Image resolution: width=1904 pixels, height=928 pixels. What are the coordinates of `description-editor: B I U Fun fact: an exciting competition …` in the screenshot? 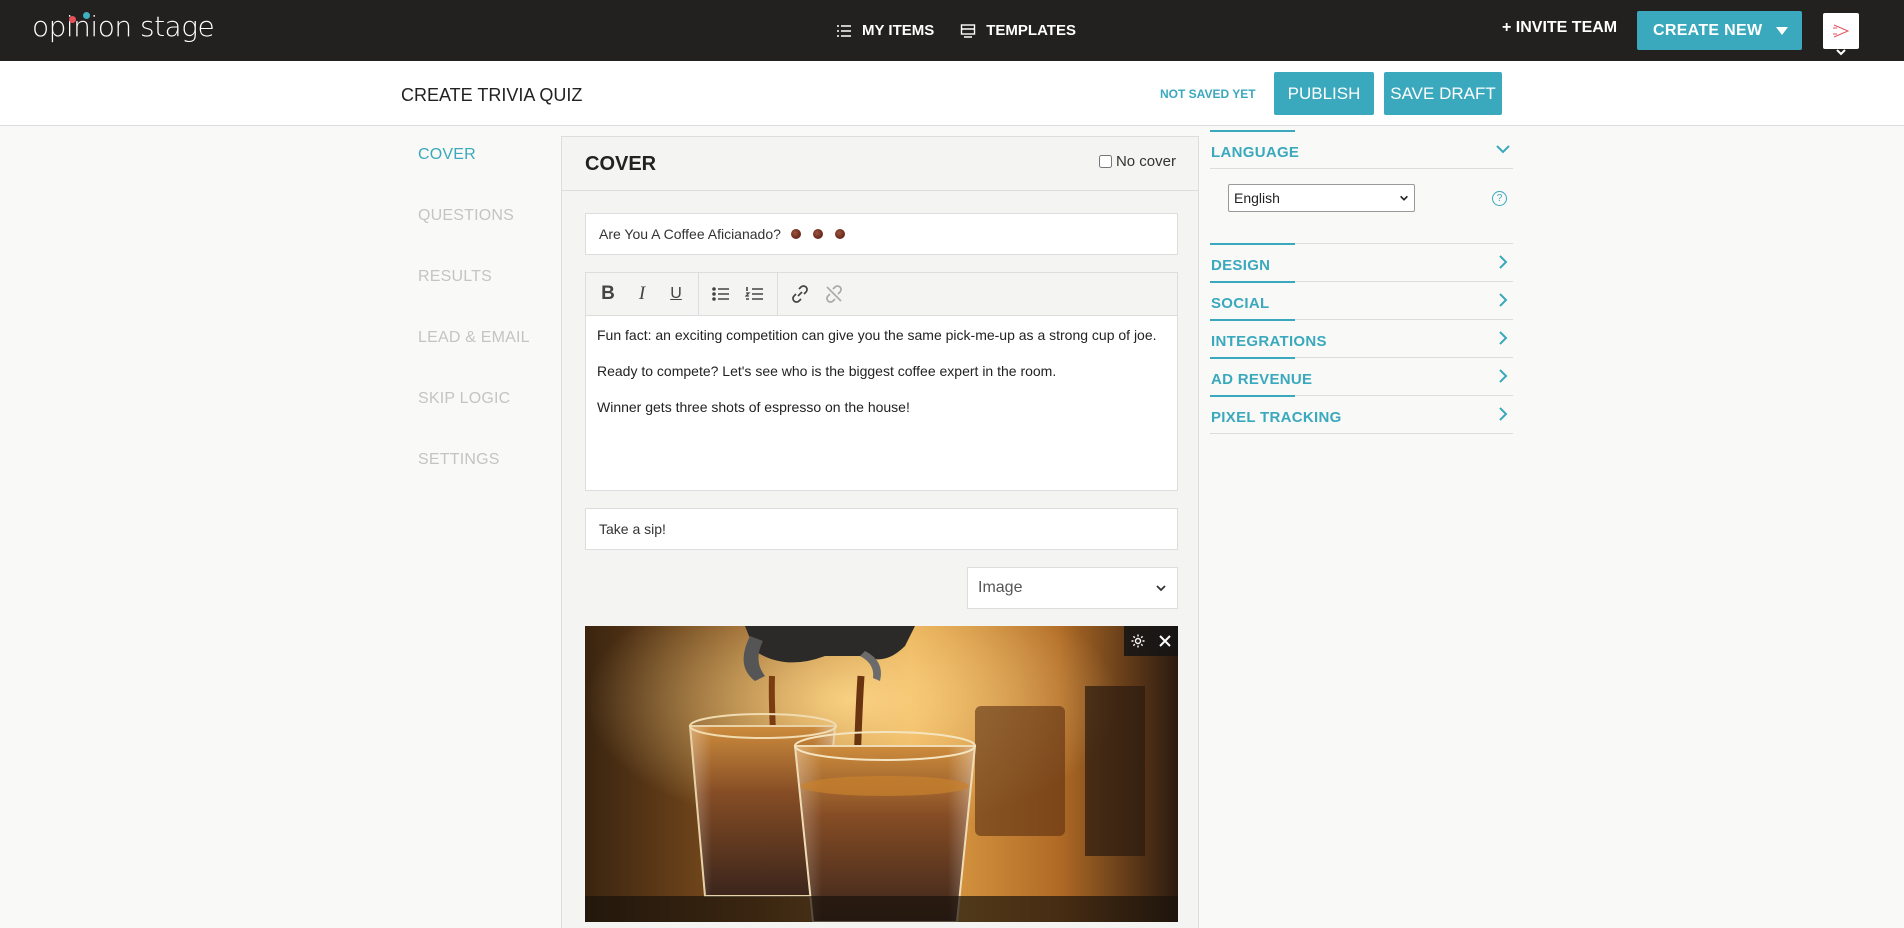 It's located at (881, 381).